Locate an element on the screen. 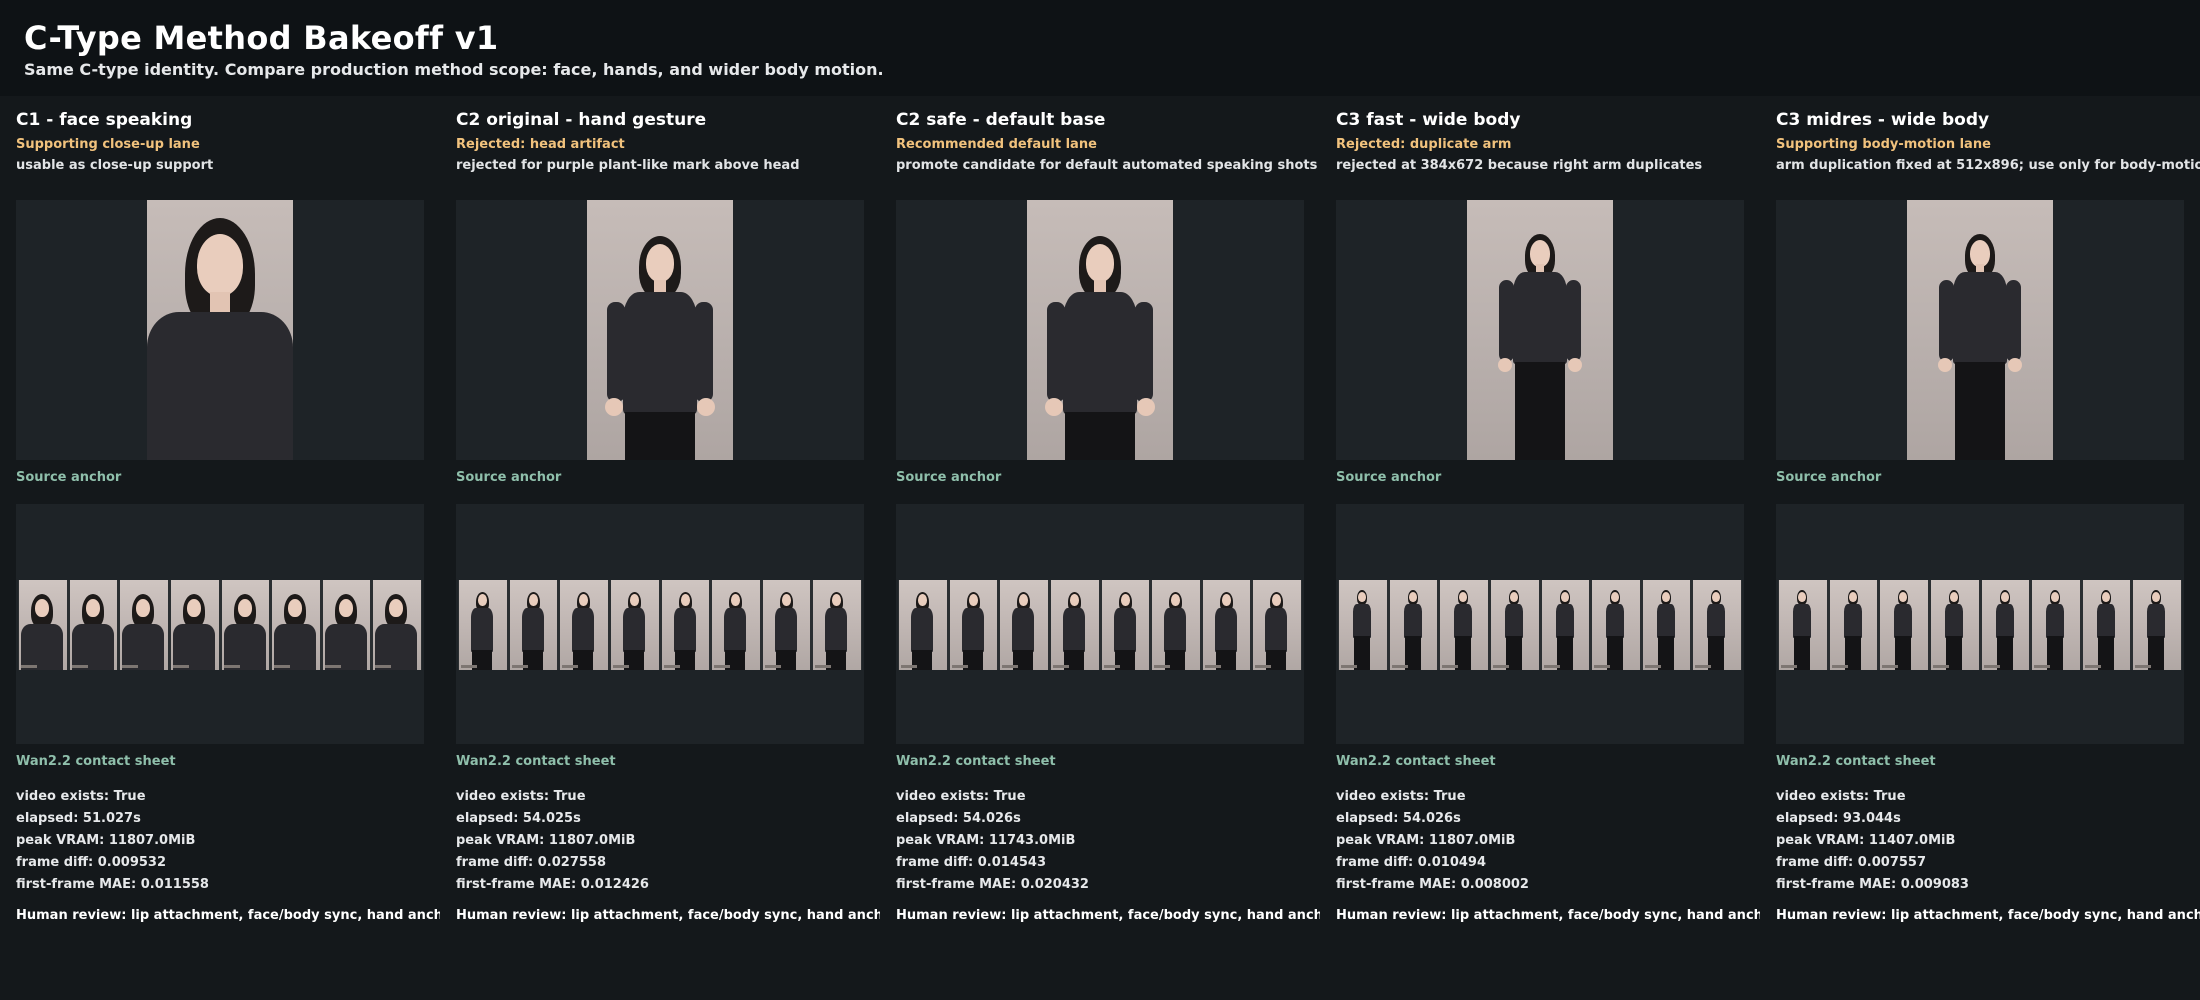 The width and height of the screenshot is (2200, 1000). stat-frame-diff: frame diff: 0.007557 is located at coordinates (1851, 862).